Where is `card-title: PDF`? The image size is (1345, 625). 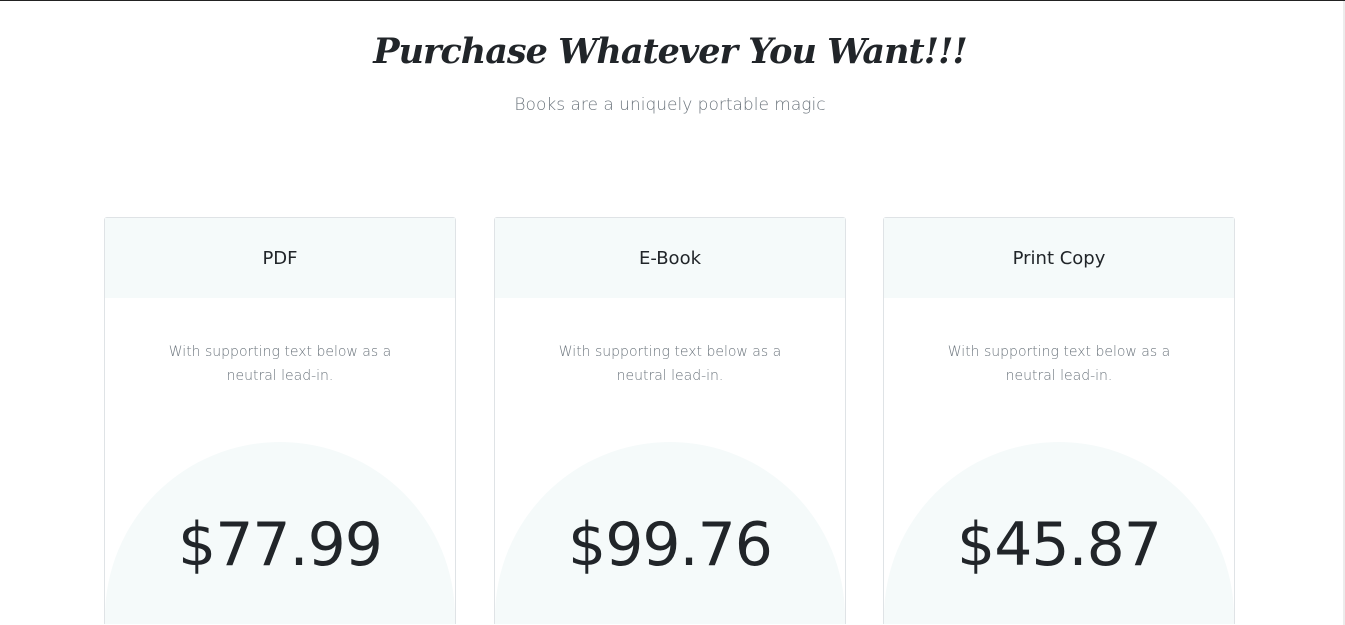
card-title: PDF is located at coordinates (280, 258).